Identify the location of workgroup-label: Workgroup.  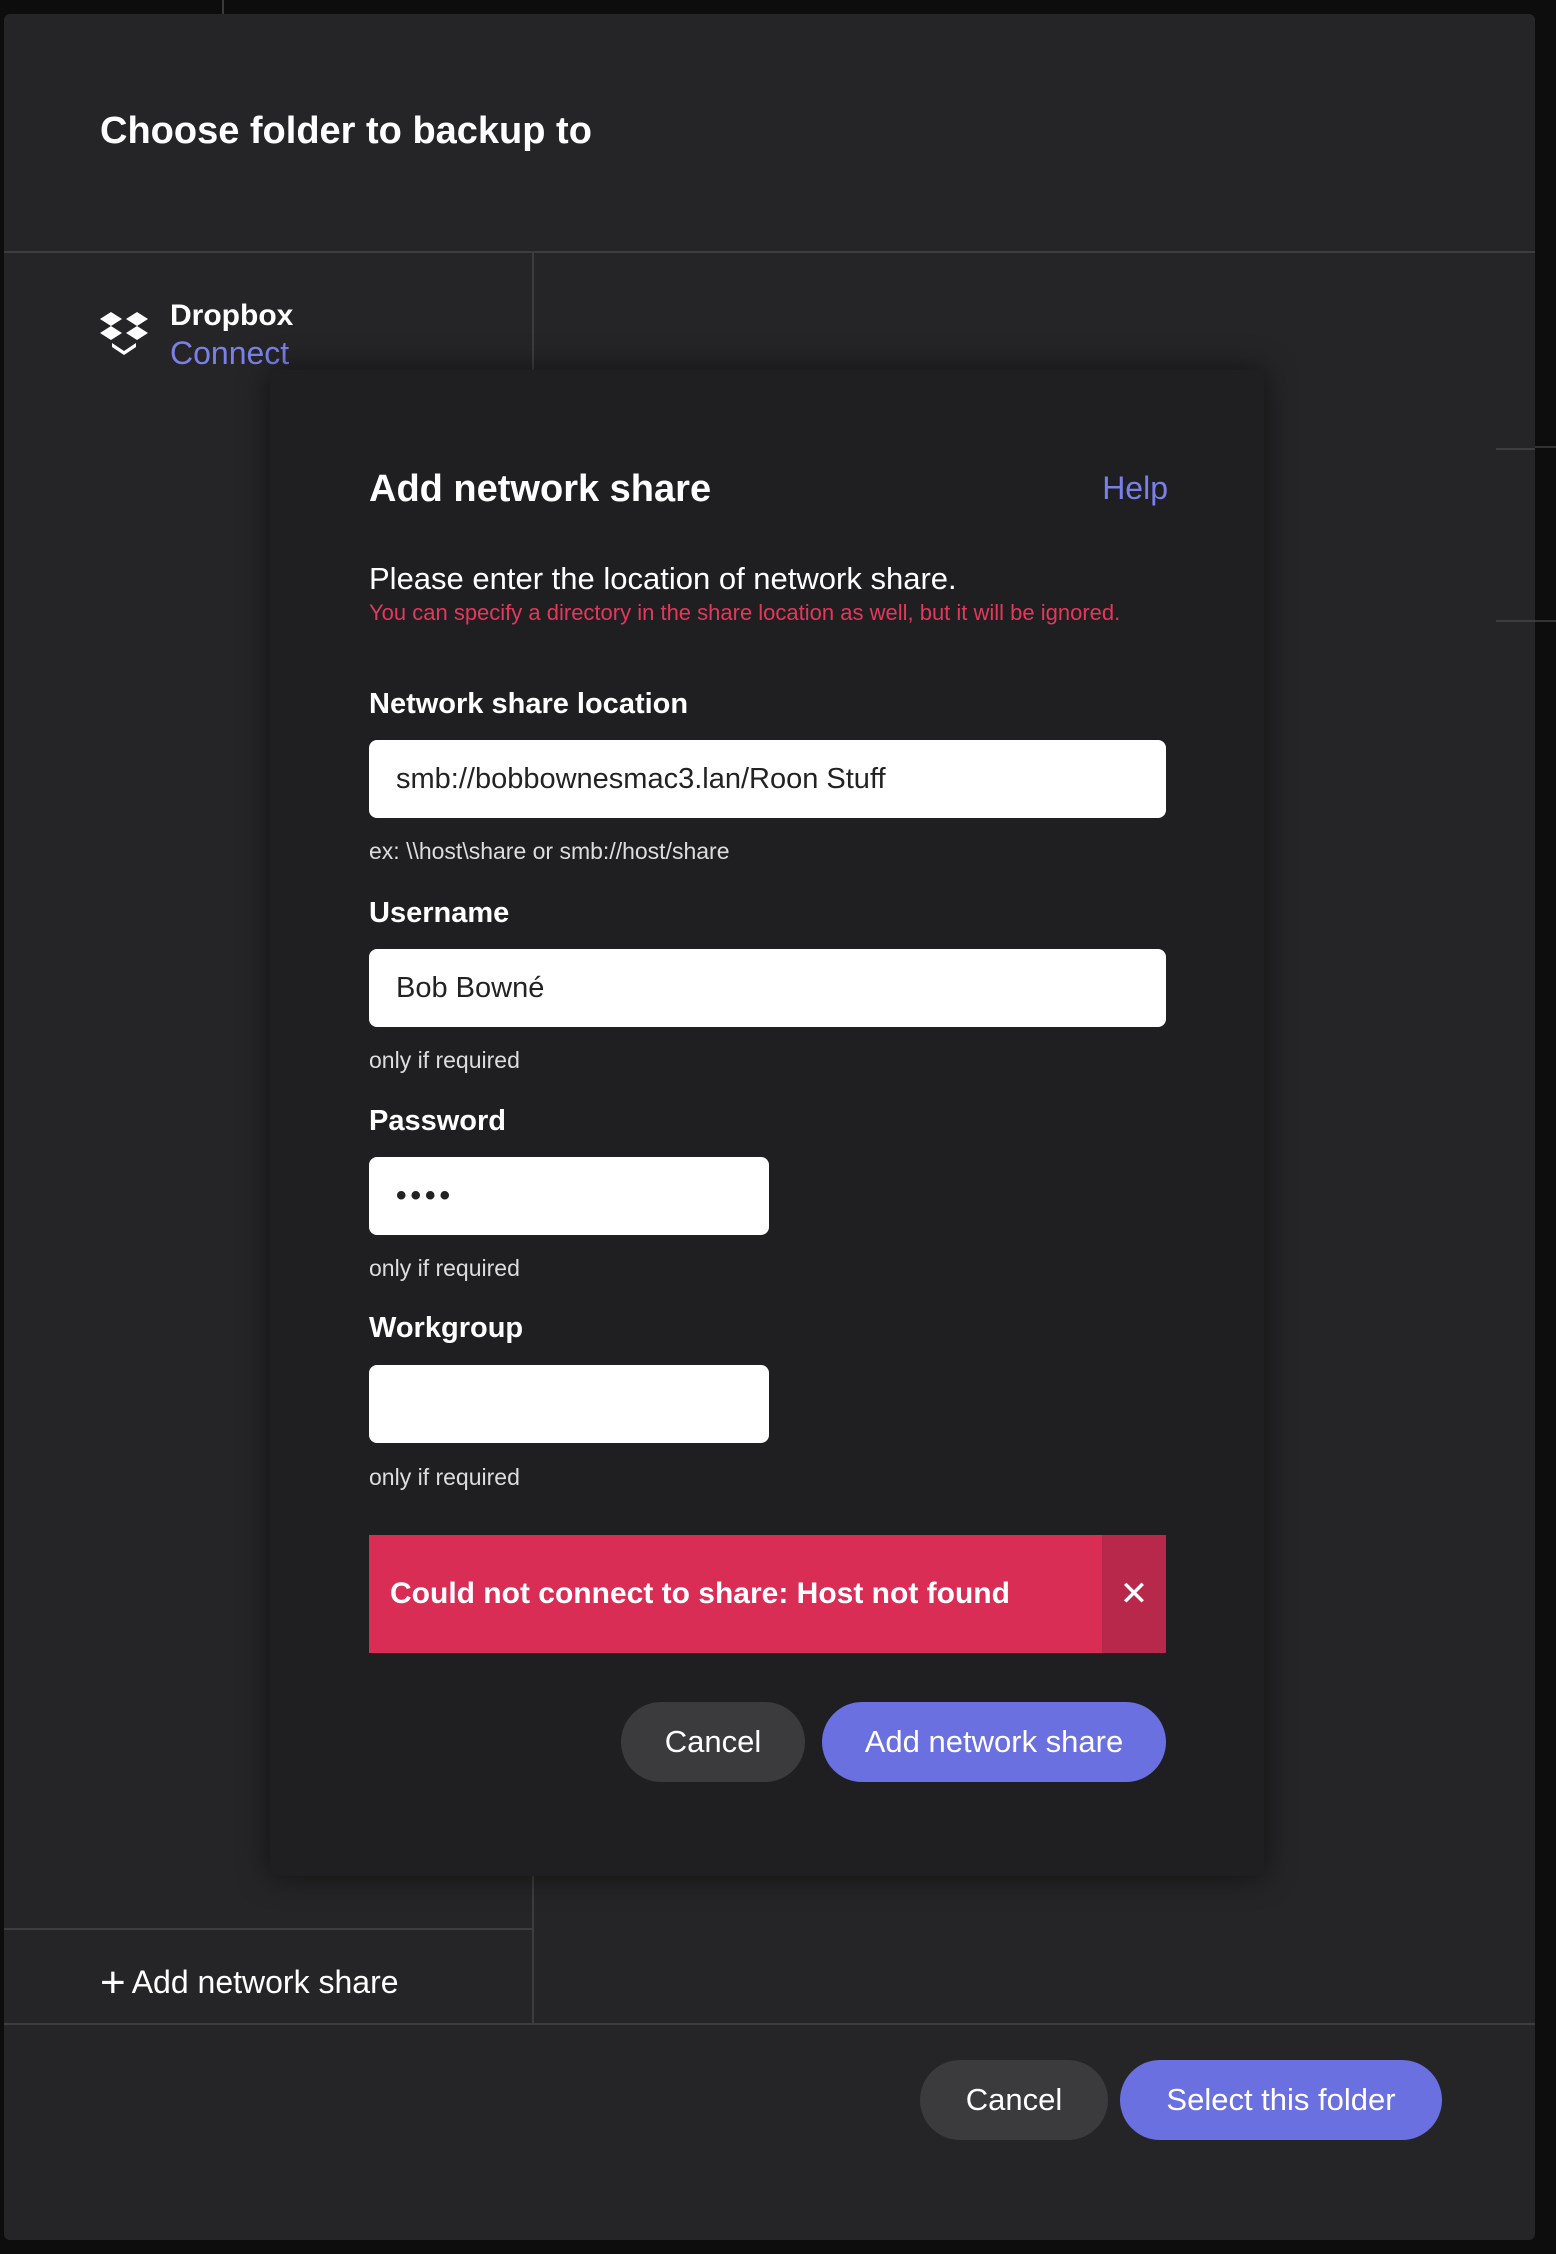
(446, 1328).